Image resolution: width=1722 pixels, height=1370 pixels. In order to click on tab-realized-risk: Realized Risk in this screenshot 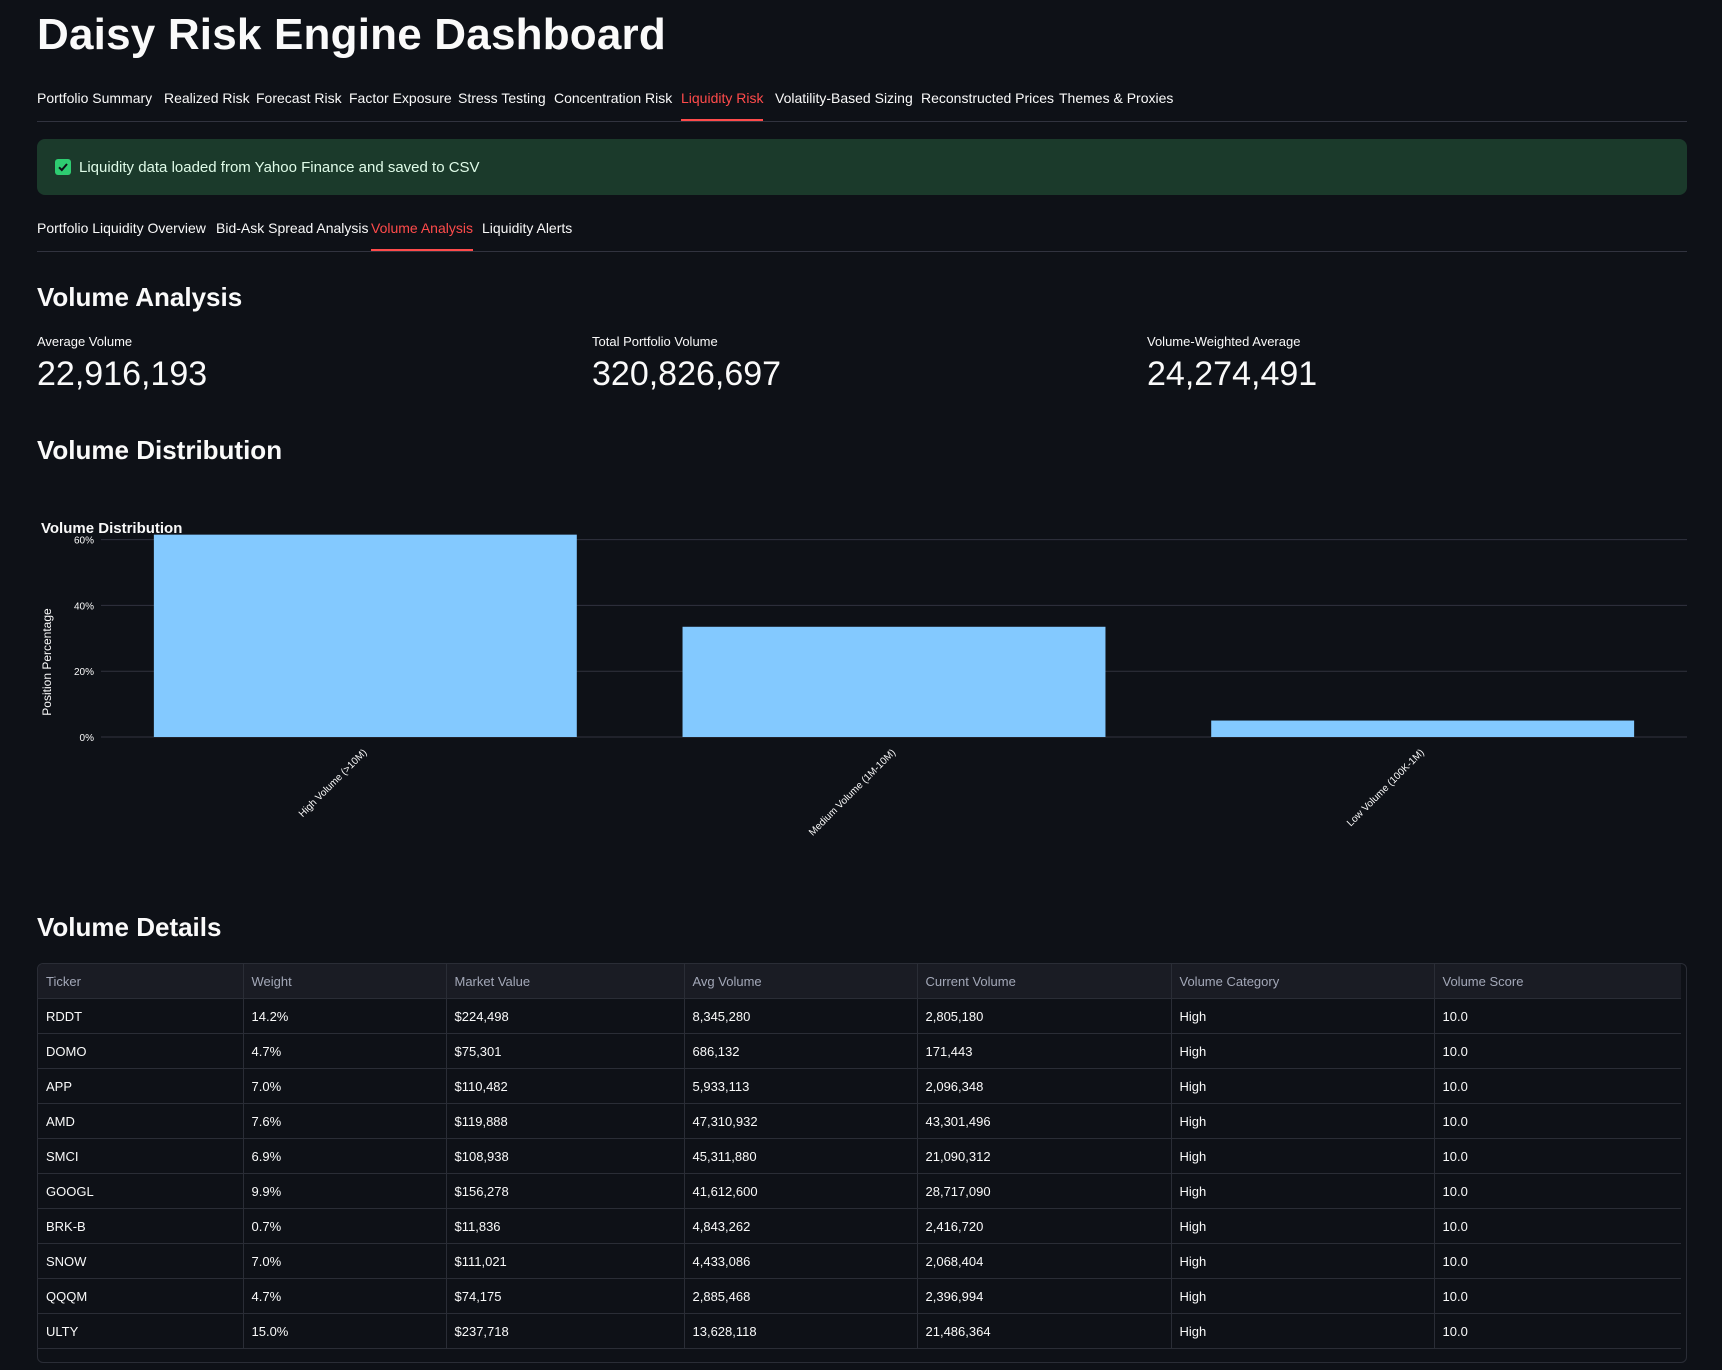, I will do `click(207, 105)`.